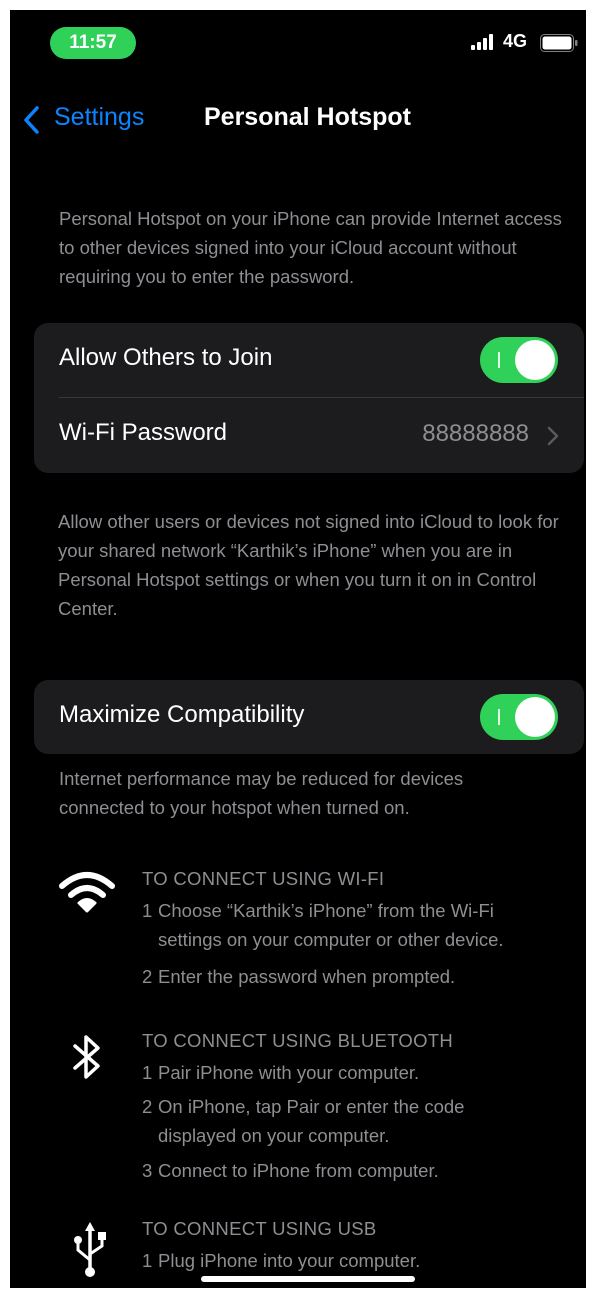  Describe the element at coordinates (290, 1170) in the screenshot. I see `bluetooth-step: 3 Connect to iPhone from computer.` at that location.